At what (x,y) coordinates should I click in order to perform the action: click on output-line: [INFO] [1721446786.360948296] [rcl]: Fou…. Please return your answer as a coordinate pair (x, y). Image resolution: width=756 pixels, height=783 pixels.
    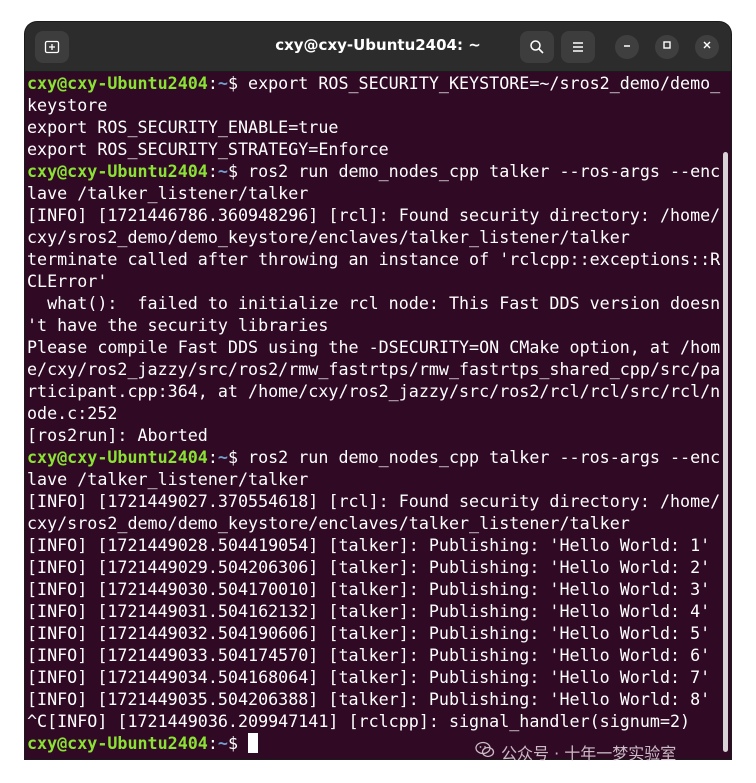
    Looking at the image, I should click on (374, 215).